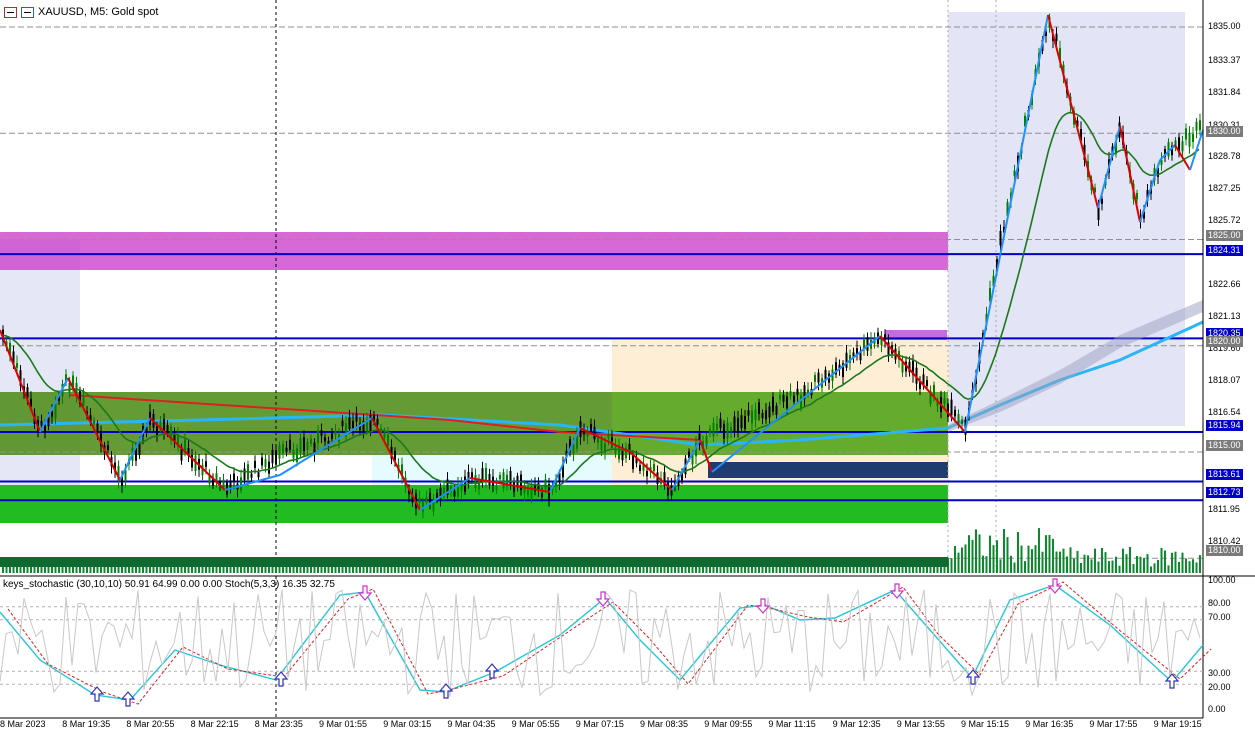 This screenshot has height=732, width=1255. I want to click on price-level-badge: 1820.00, so click(1224, 341).